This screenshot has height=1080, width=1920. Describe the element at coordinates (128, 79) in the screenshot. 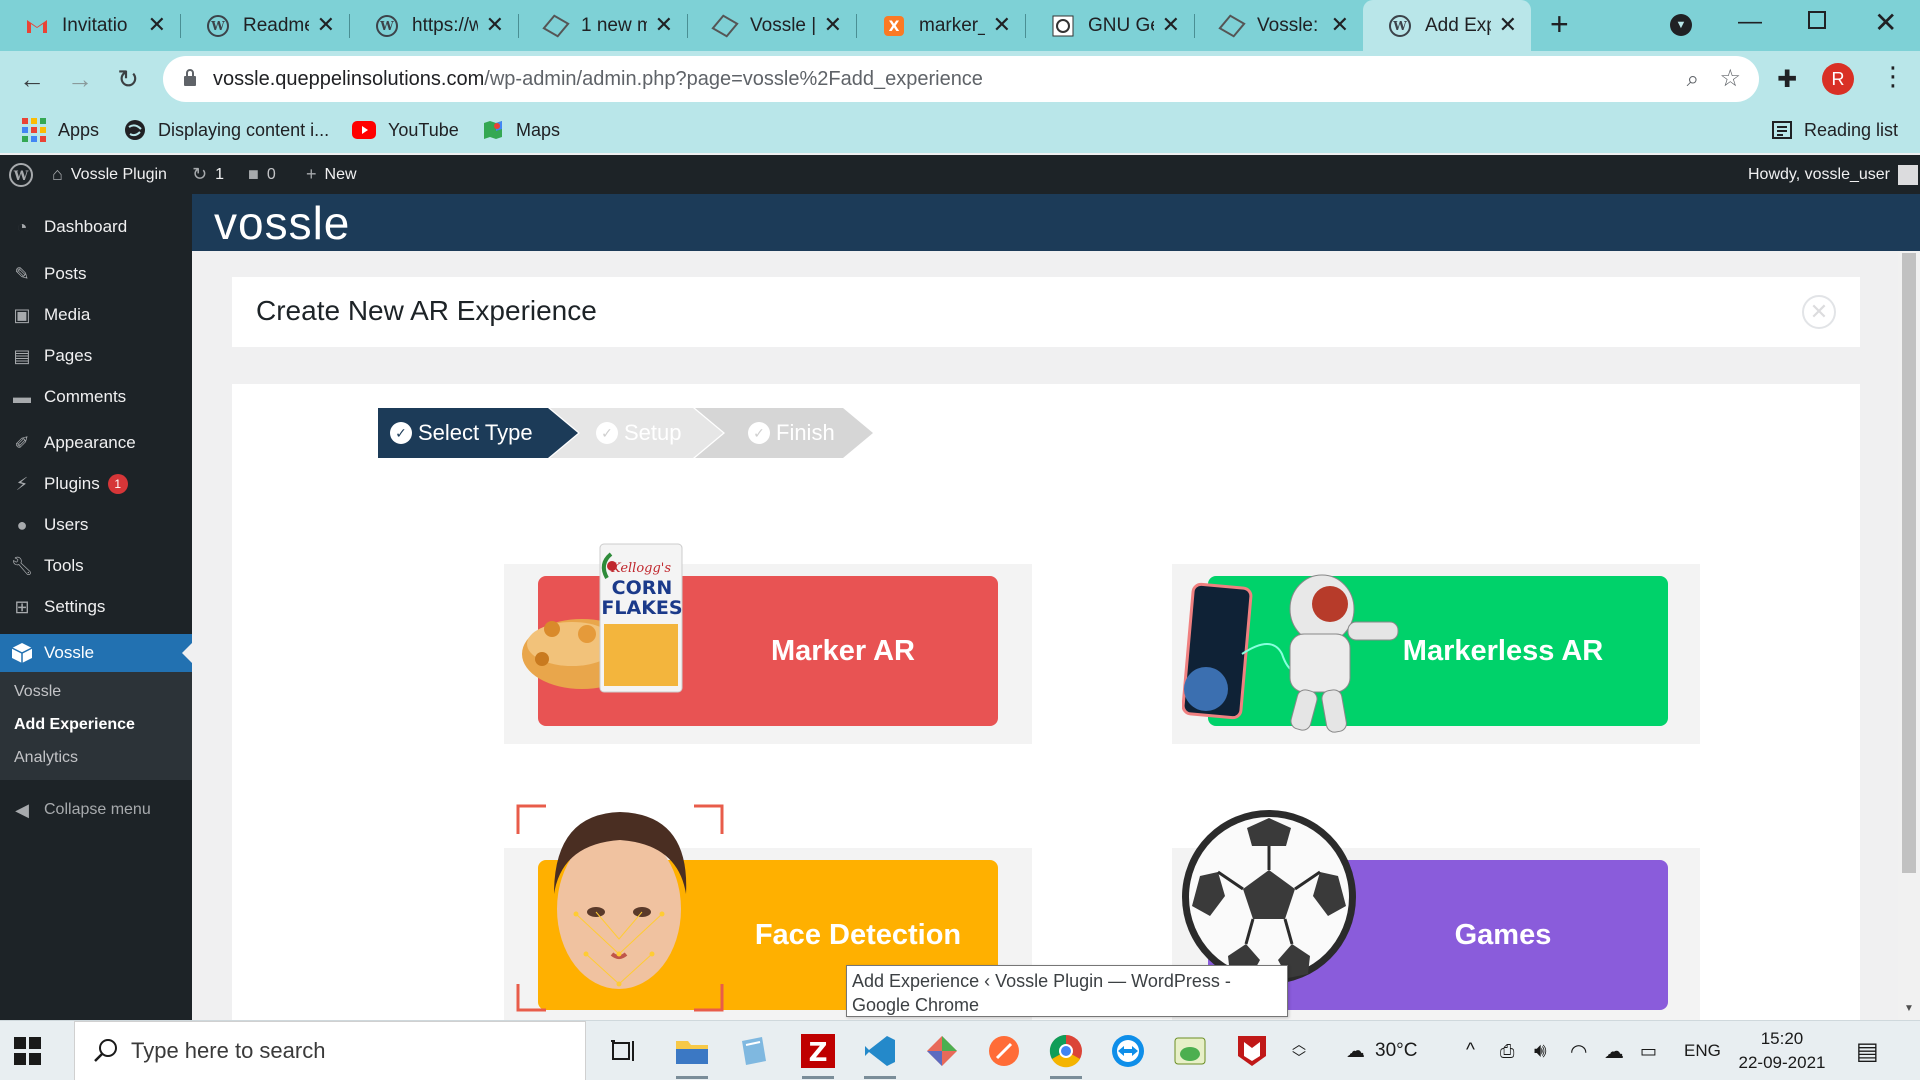

I see `reload-icon: ↻` at that location.